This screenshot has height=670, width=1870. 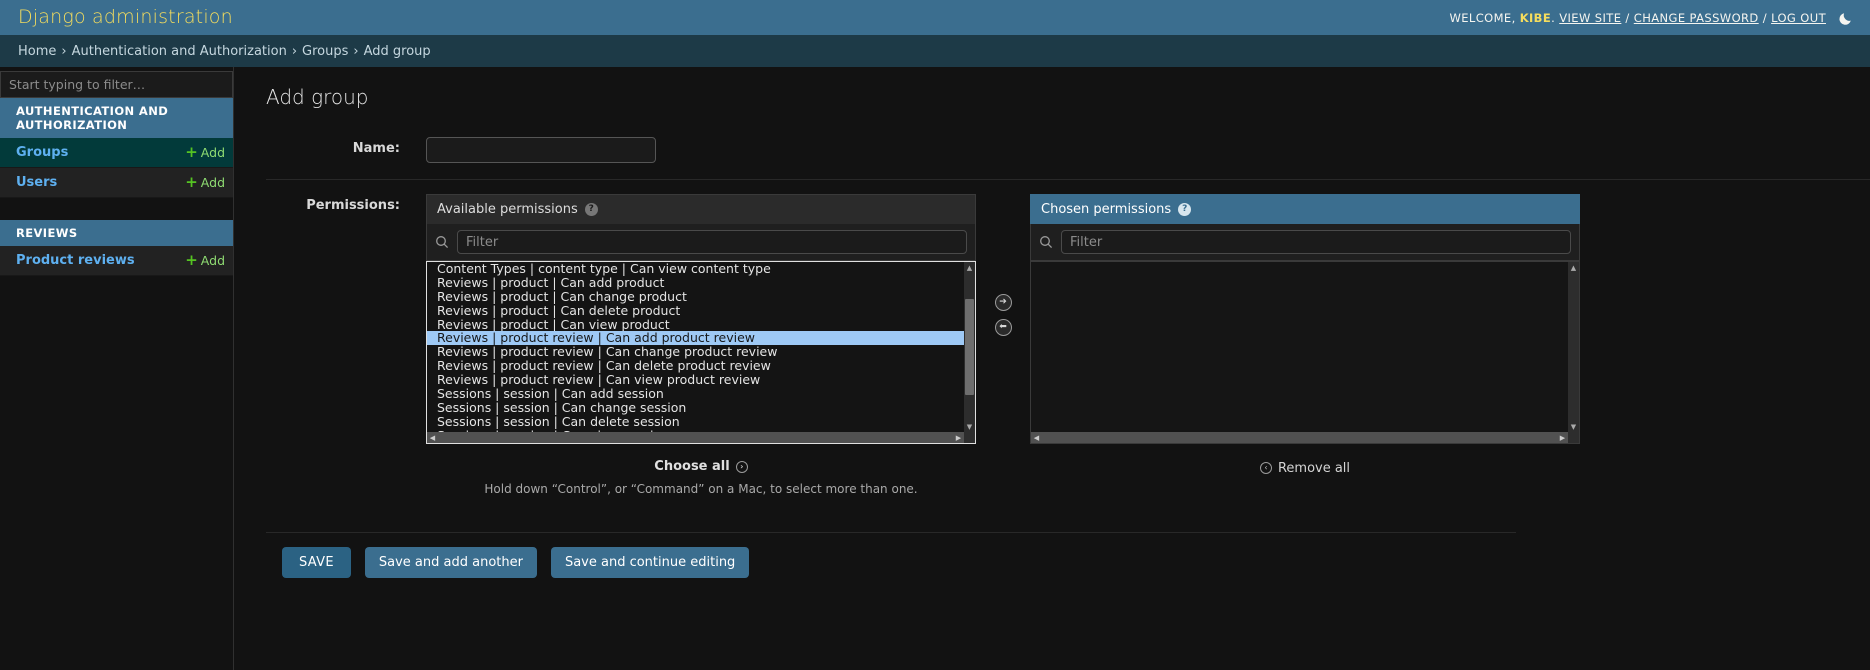 I want to click on selector-chooser: ➔ ⬅, so click(x=1003, y=265).